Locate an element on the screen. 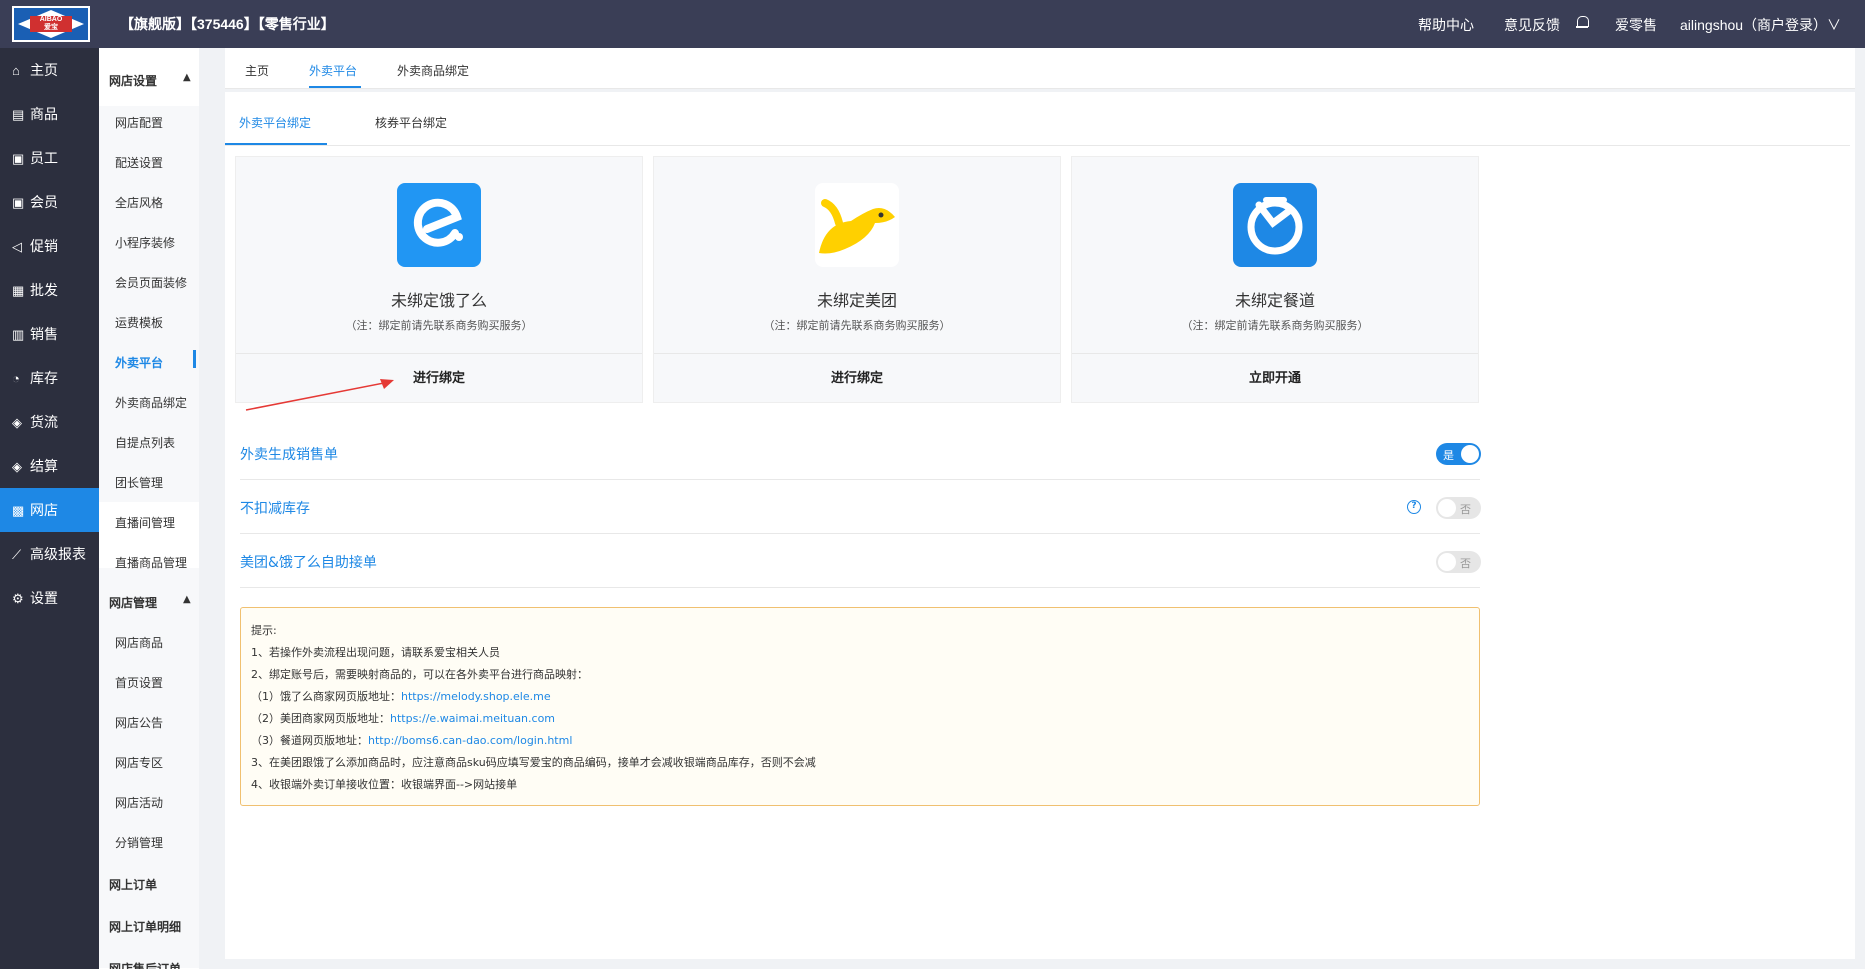  submenu-item: 全店风格 is located at coordinates (139, 202).